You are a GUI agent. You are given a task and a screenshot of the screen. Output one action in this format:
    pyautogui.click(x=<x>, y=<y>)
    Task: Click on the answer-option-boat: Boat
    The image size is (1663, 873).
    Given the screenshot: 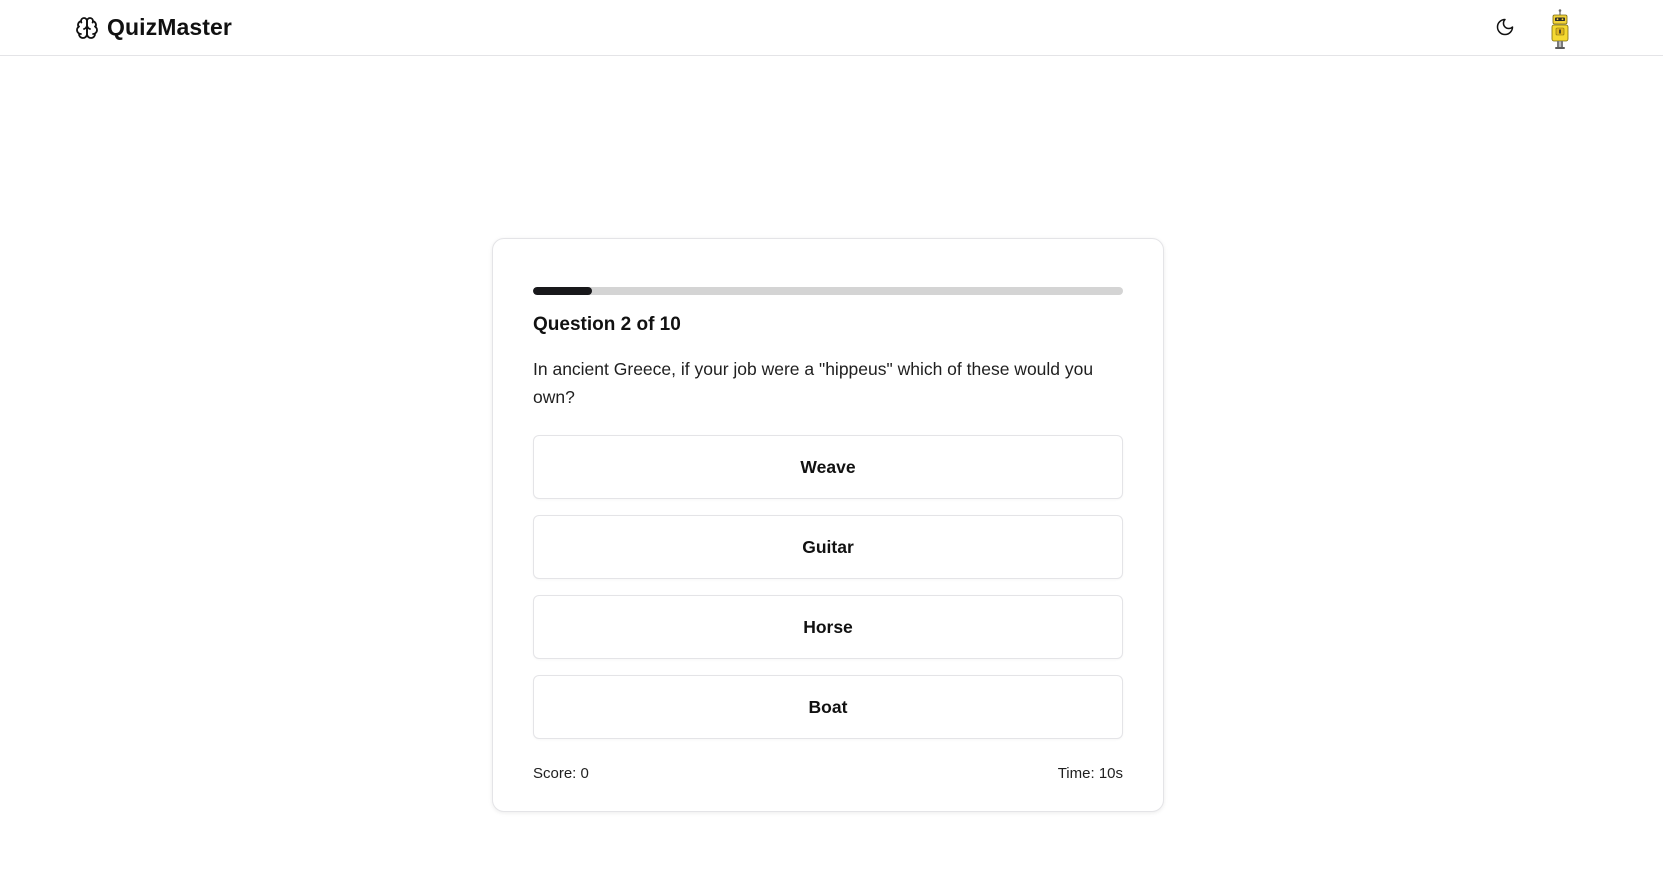 What is the action you would take?
    pyautogui.click(x=828, y=707)
    